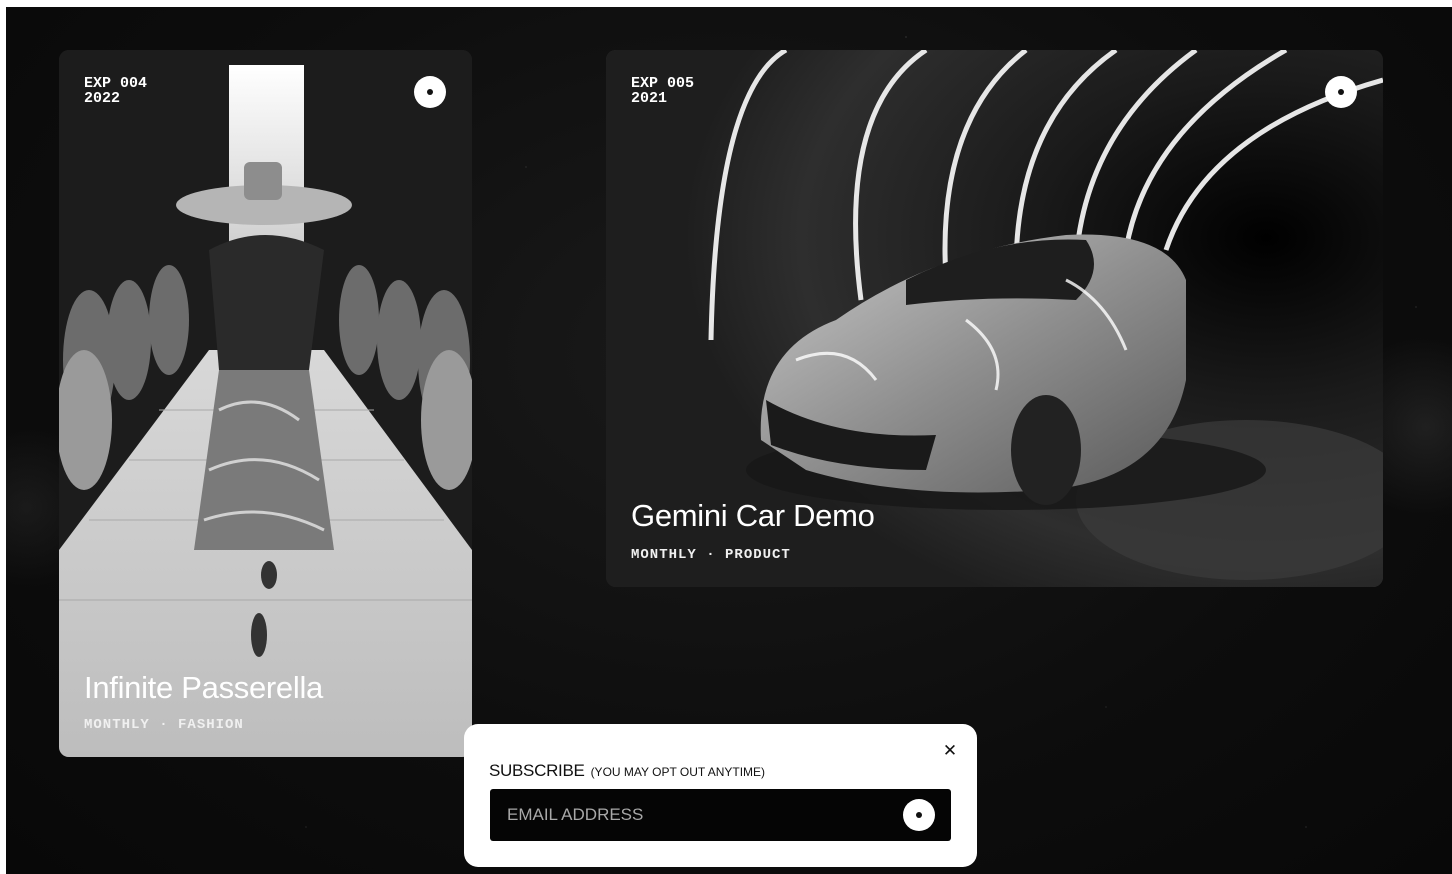 The image size is (1452, 874). What do you see at coordinates (116, 83) in the screenshot?
I see `card-exp-number: EXP 004` at bounding box center [116, 83].